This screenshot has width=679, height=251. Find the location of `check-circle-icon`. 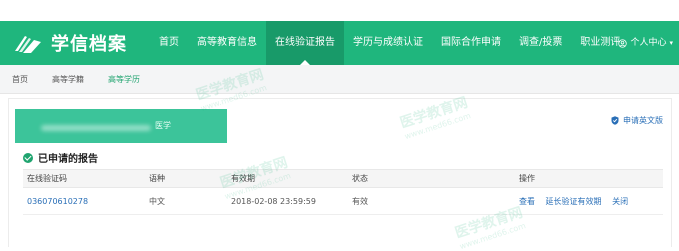

check-circle-icon is located at coordinates (28, 157).